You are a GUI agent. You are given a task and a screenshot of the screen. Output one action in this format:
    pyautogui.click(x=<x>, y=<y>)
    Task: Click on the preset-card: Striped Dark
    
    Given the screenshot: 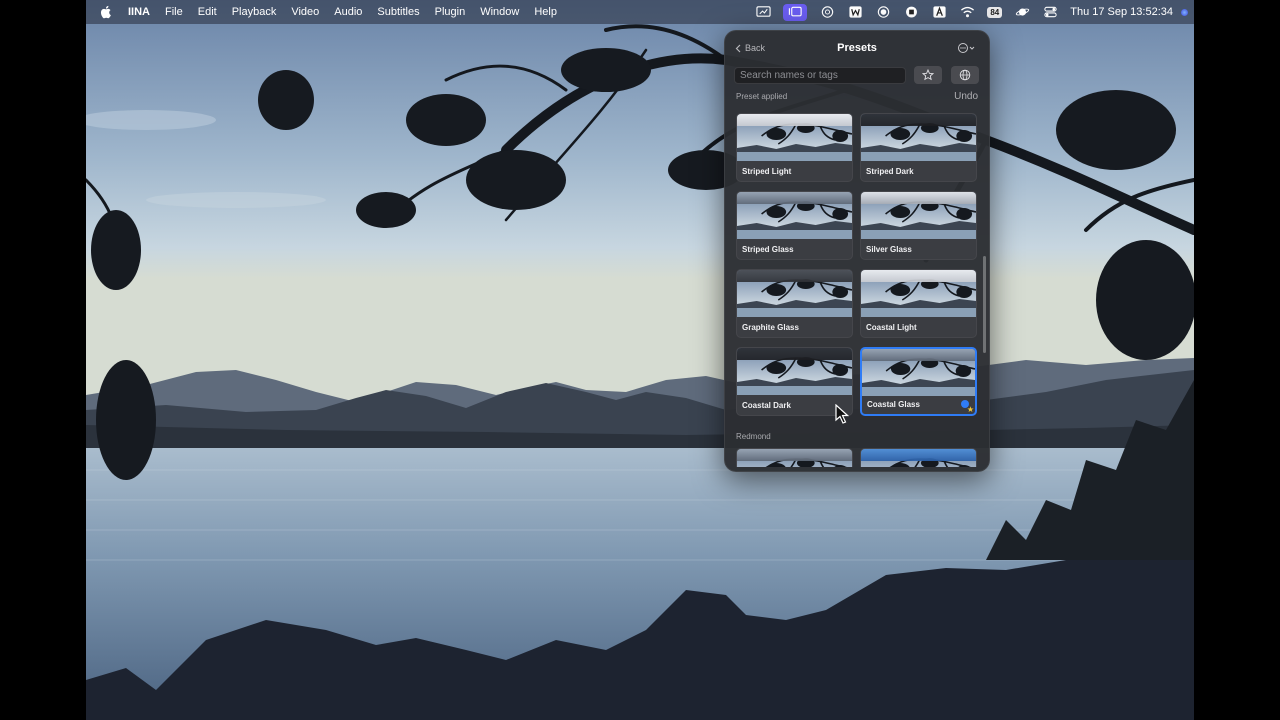 What is the action you would take?
    pyautogui.click(x=918, y=147)
    